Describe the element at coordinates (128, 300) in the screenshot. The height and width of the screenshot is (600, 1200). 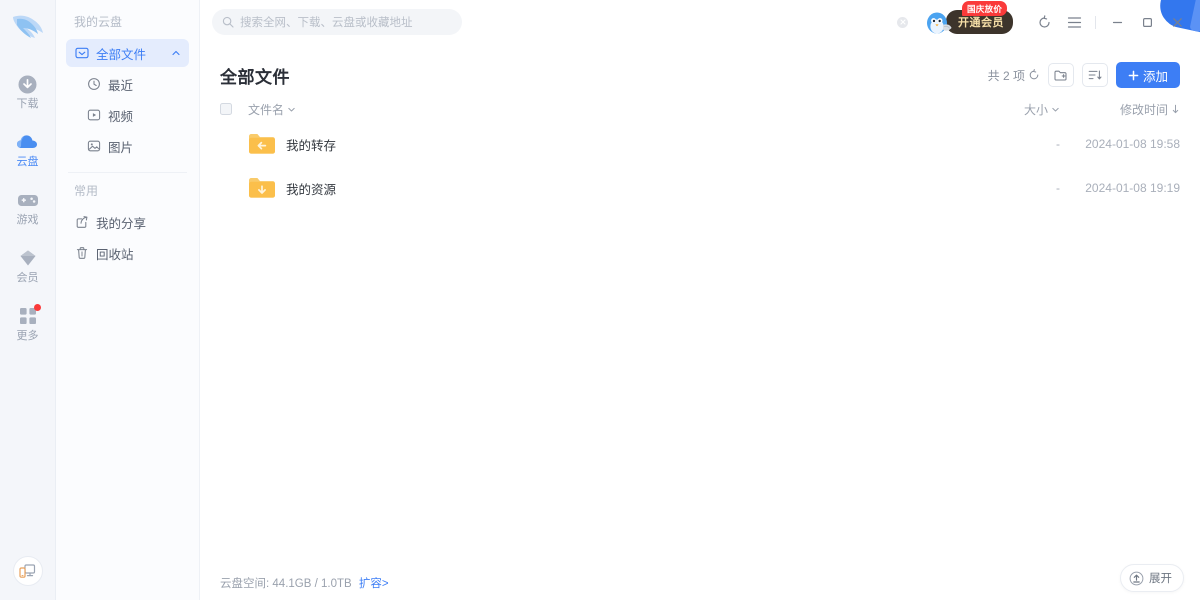
I see `sidebar: 我的云盘 全部文件 最近 视频 图片 常用 我的分享 回收站` at that location.